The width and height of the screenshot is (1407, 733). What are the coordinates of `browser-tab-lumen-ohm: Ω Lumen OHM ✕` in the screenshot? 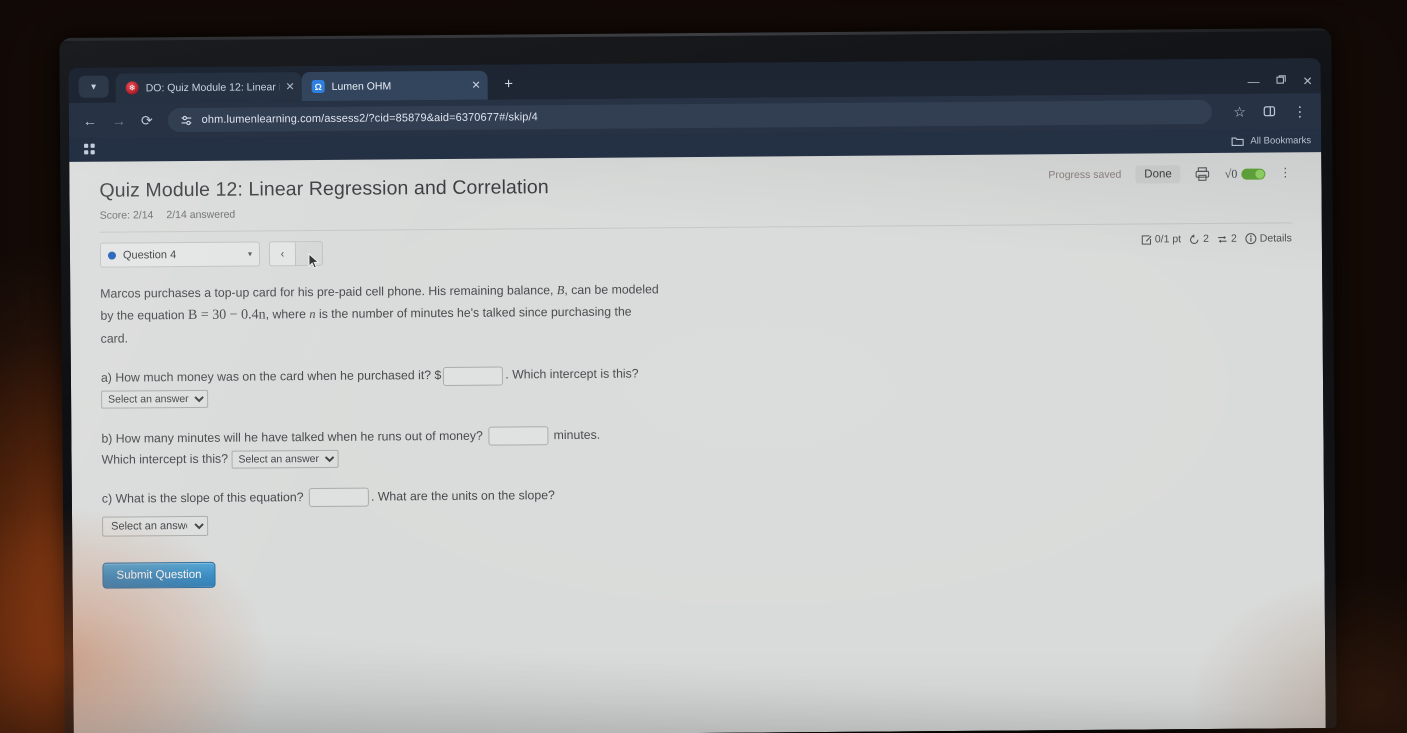 It's located at (394, 86).